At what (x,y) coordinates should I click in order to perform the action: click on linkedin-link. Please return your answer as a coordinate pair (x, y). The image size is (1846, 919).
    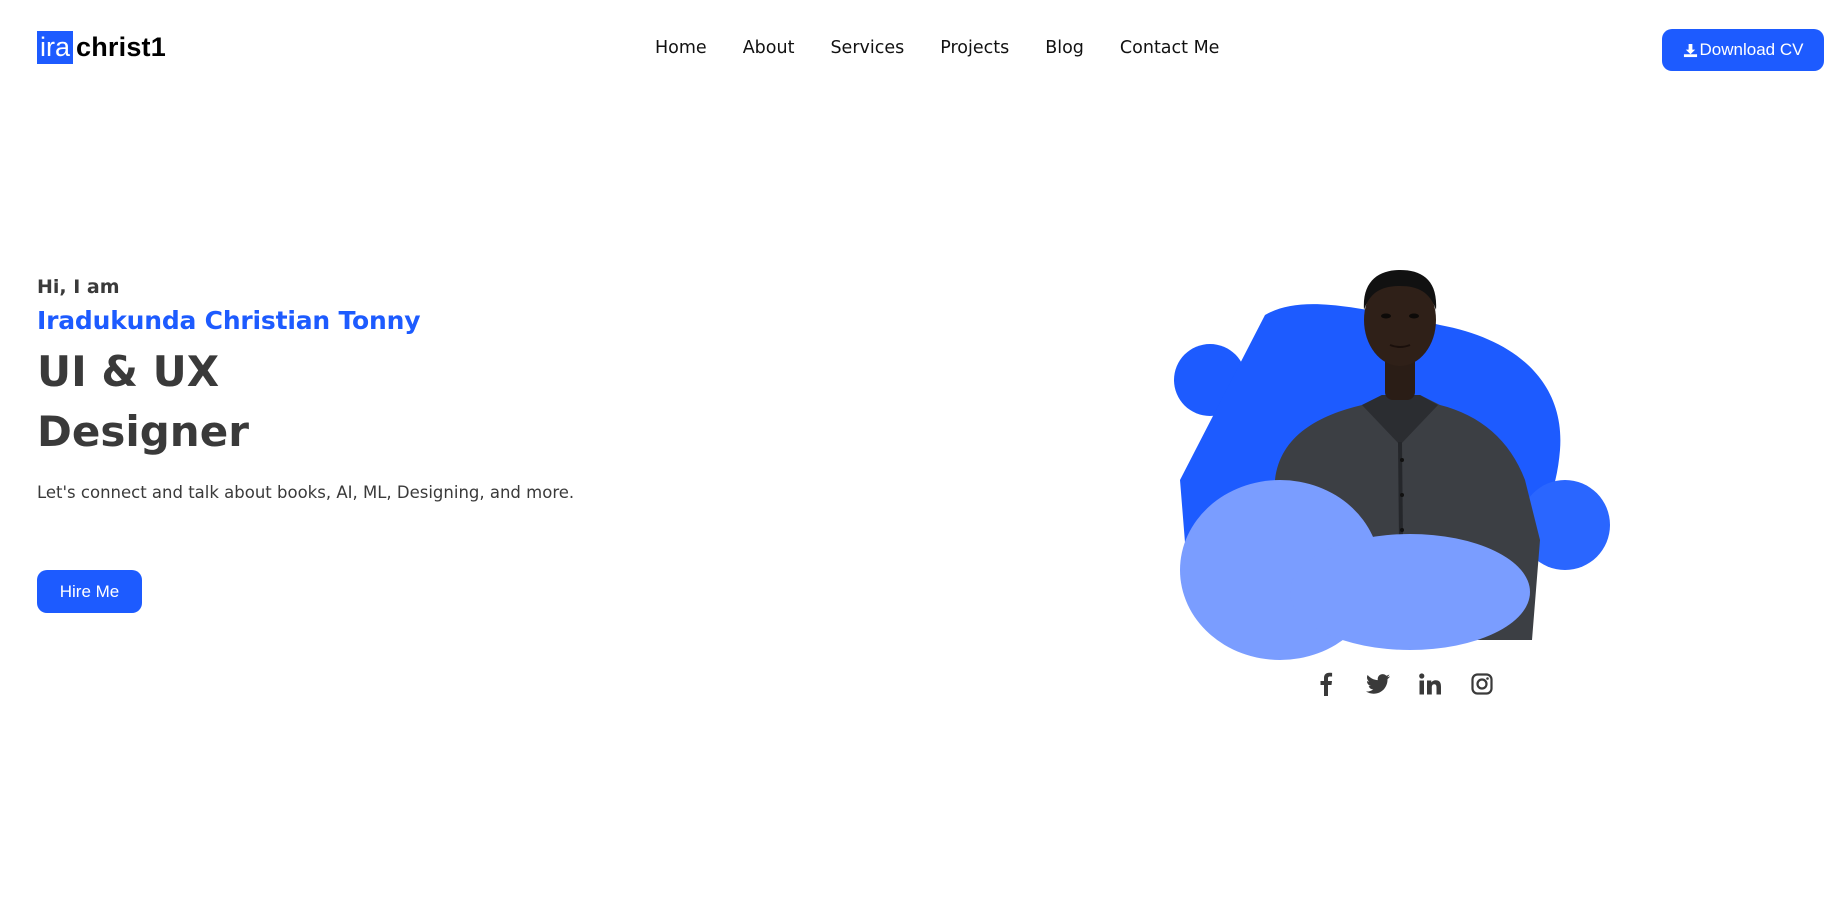
    Looking at the image, I should click on (1430, 684).